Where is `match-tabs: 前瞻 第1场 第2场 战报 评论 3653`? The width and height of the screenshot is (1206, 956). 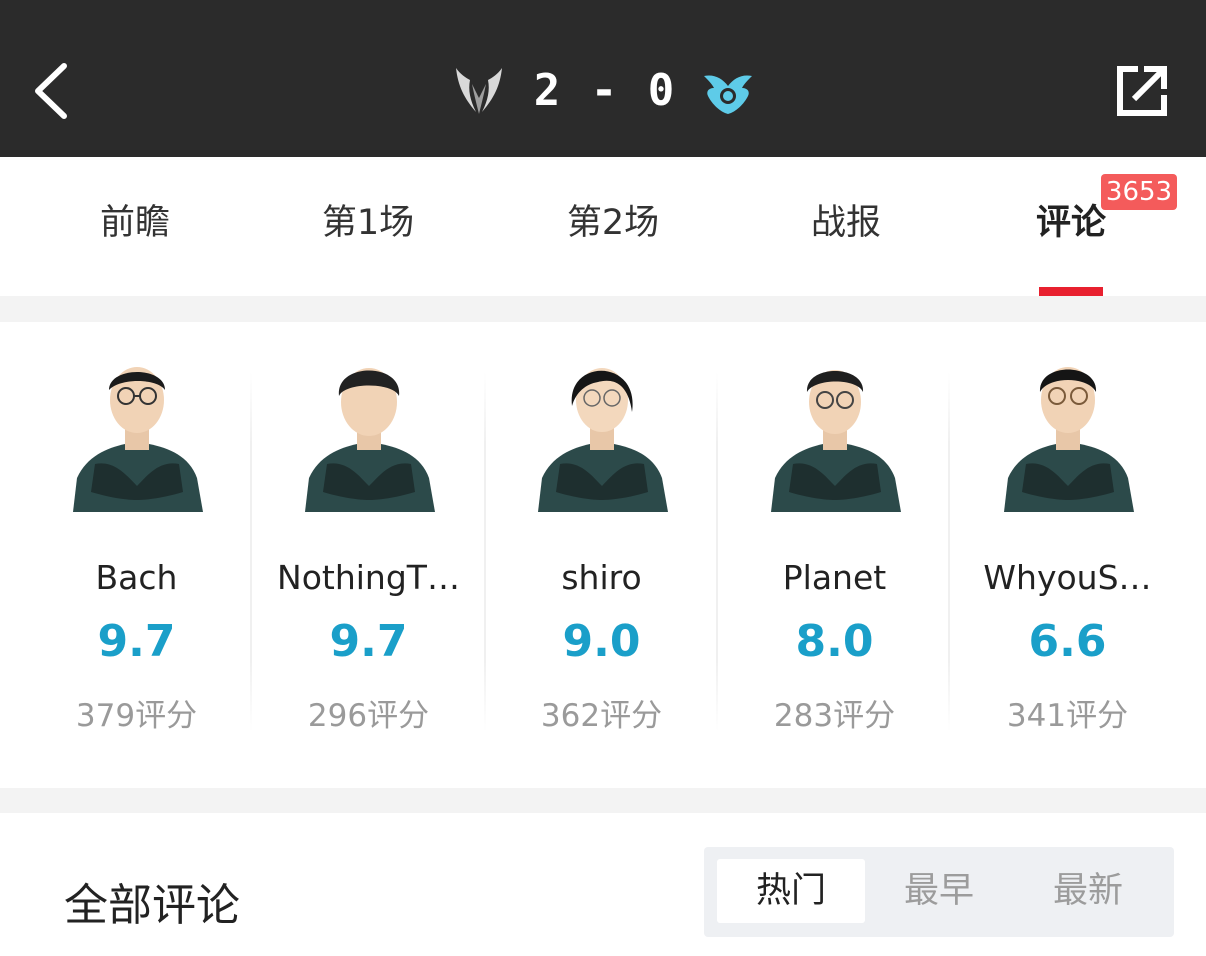 match-tabs: 前瞻 第1场 第2场 战报 评论 3653 is located at coordinates (603, 226).